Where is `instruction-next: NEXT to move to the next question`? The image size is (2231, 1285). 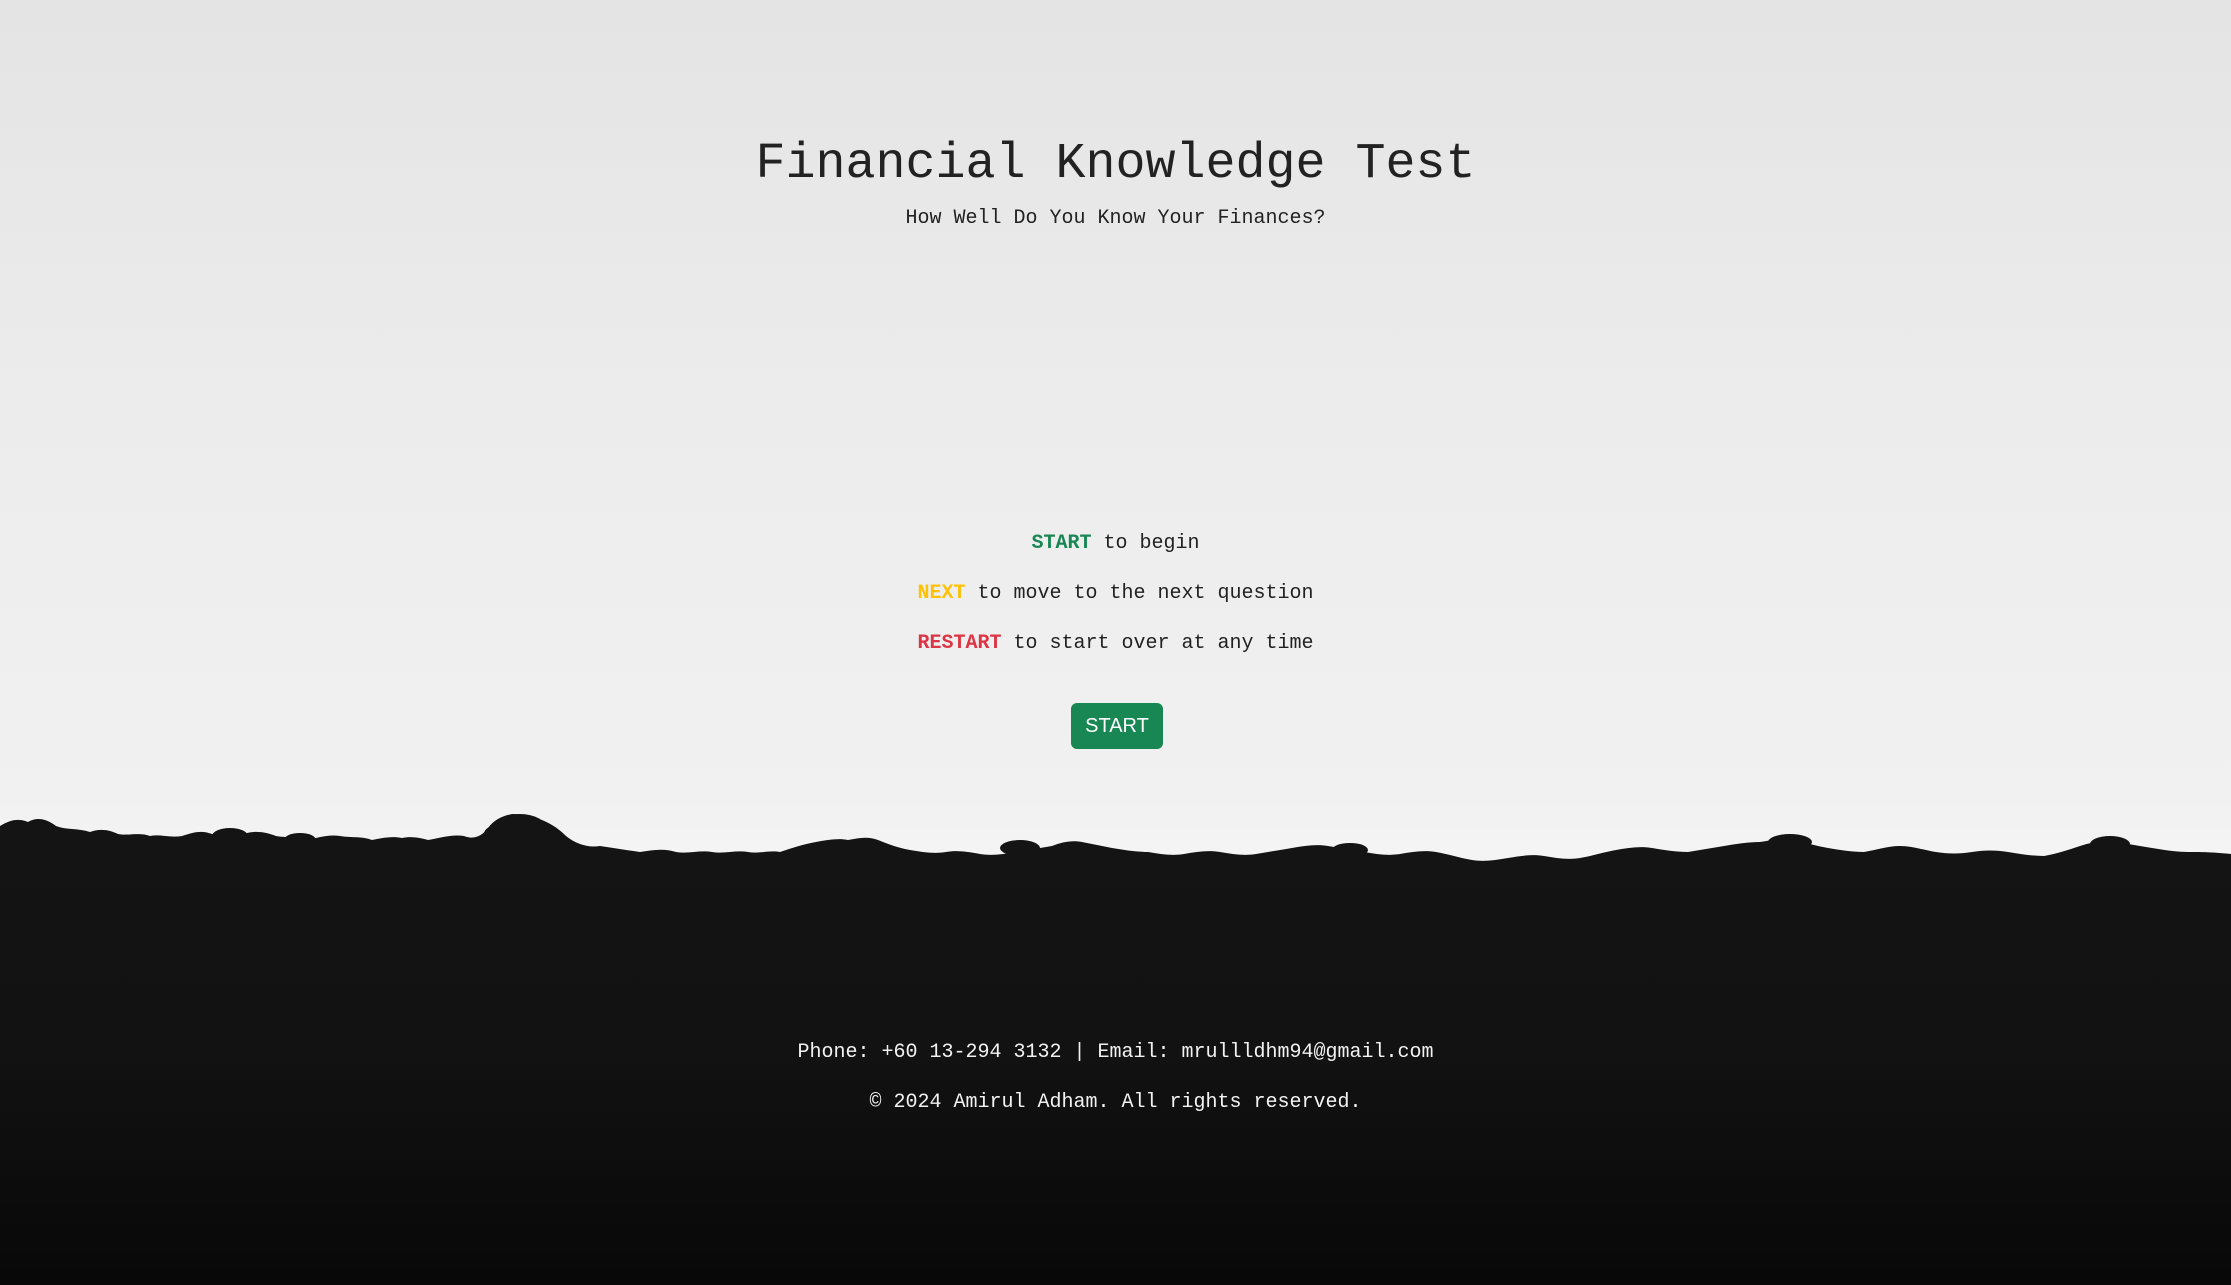 instruction-next: NEXT to move to the next question is located at coordinates (1115, 594).